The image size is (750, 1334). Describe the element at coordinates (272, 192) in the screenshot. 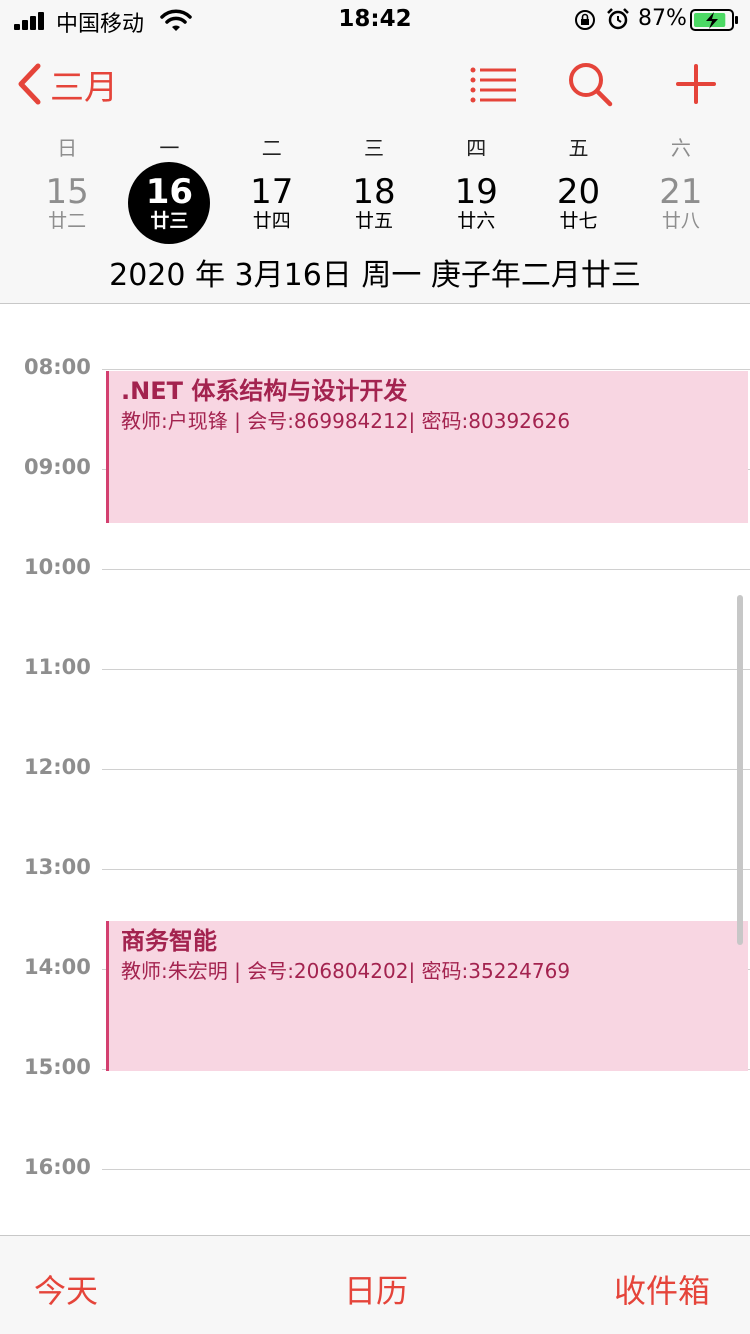

I see `day-number: 17` at that location.